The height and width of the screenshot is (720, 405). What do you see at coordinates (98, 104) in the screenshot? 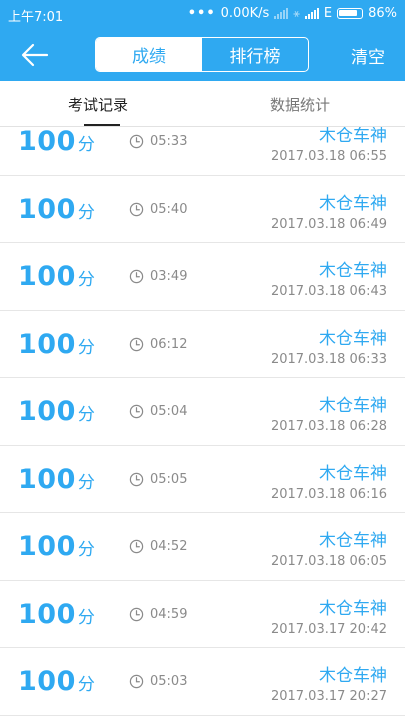
I see `tab-exam-records: 考试记录` at bounding box center [98, 104].